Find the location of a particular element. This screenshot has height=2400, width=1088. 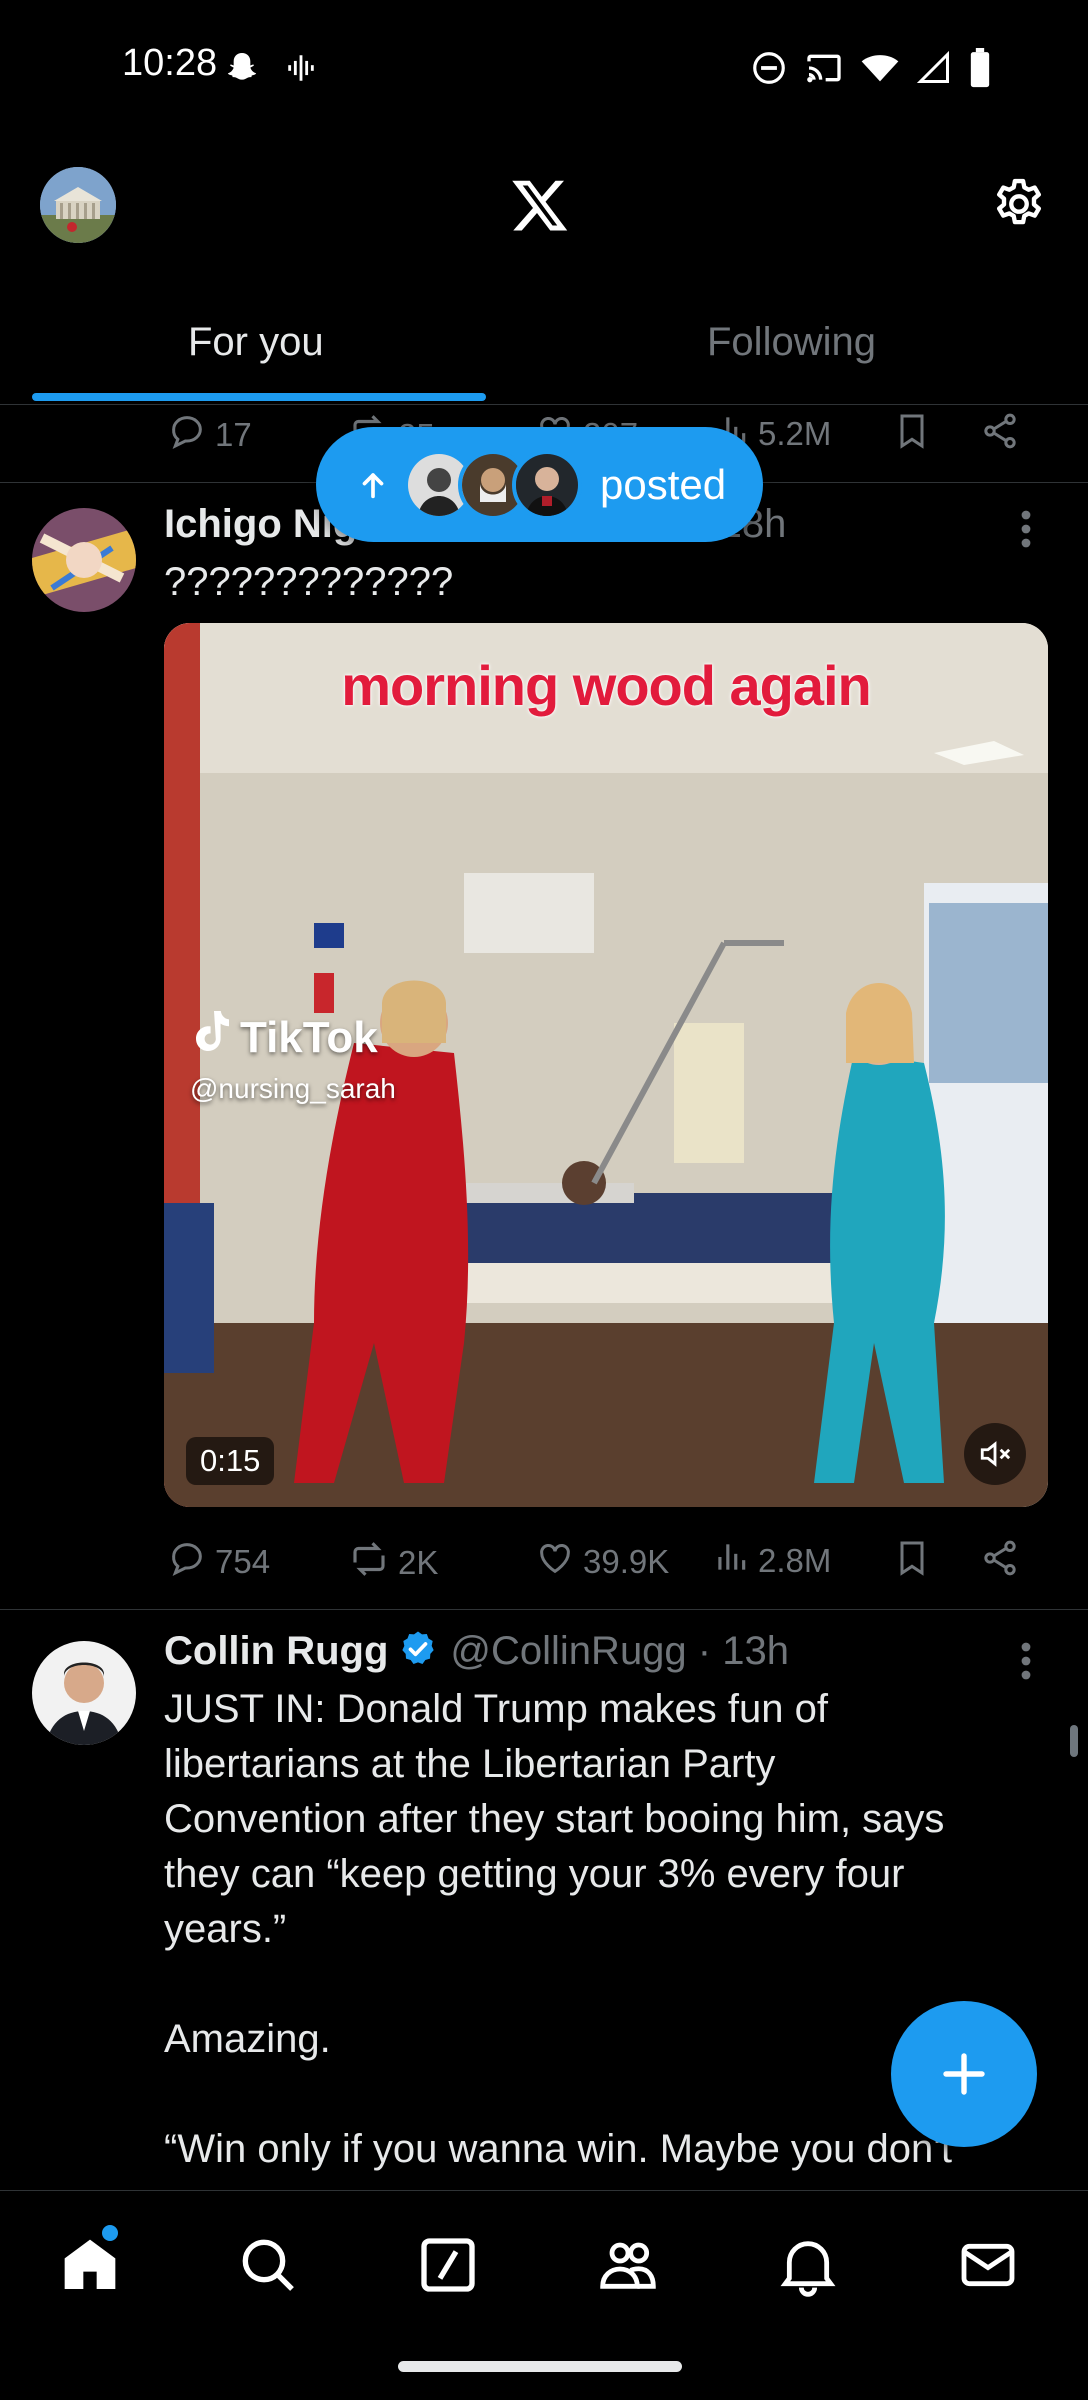

tweet-text-spacer is located at coordinates (604, 1984).